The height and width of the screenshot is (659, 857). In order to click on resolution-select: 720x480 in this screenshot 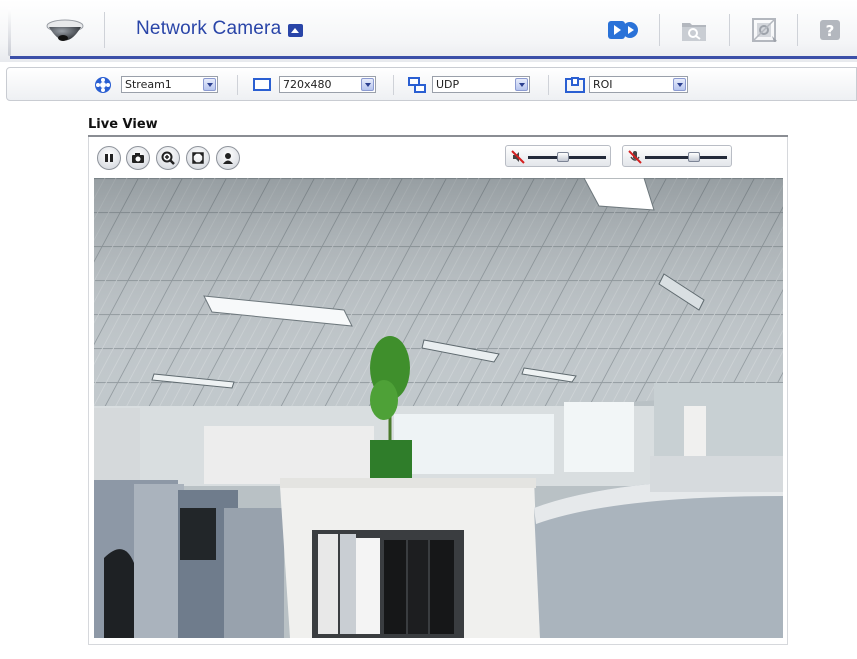, I will do `click(327, 84)`.